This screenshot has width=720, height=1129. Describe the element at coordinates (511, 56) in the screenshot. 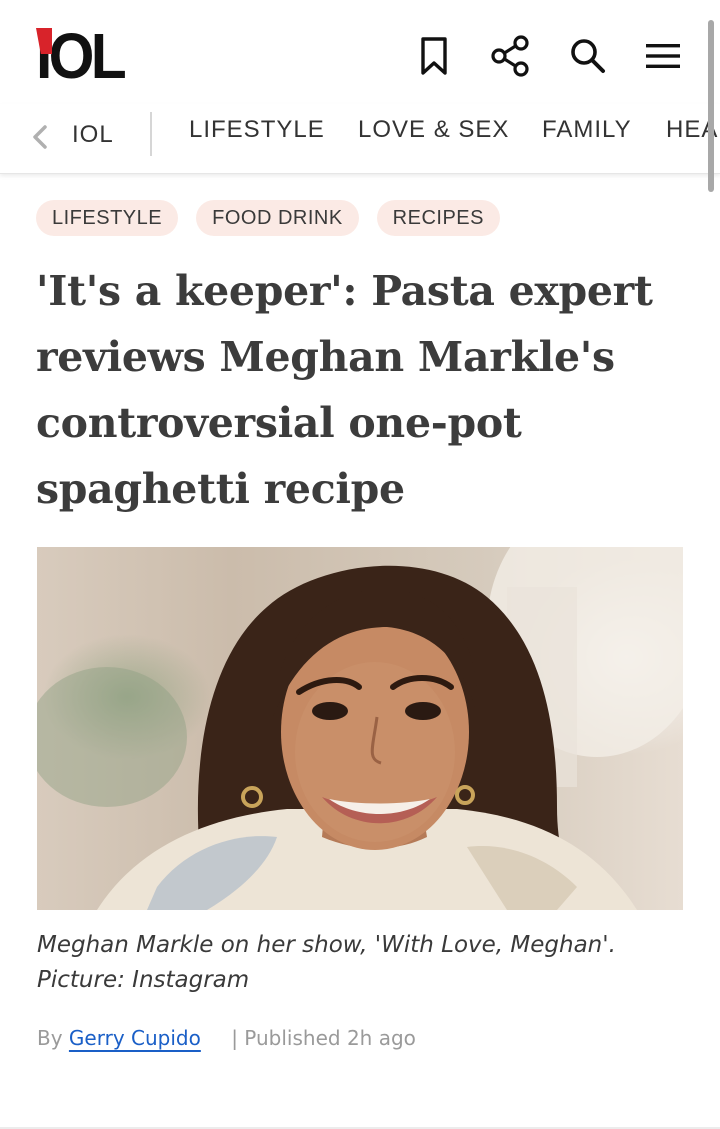

I see `share-icon` at that location.